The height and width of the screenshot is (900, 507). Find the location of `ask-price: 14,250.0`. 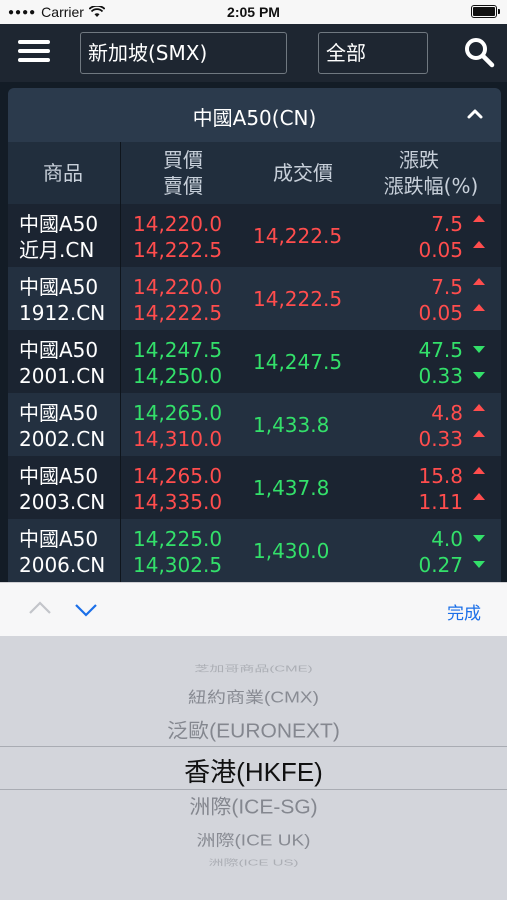

ask-price: 14,250.0 is located at coordinates (178, 376).